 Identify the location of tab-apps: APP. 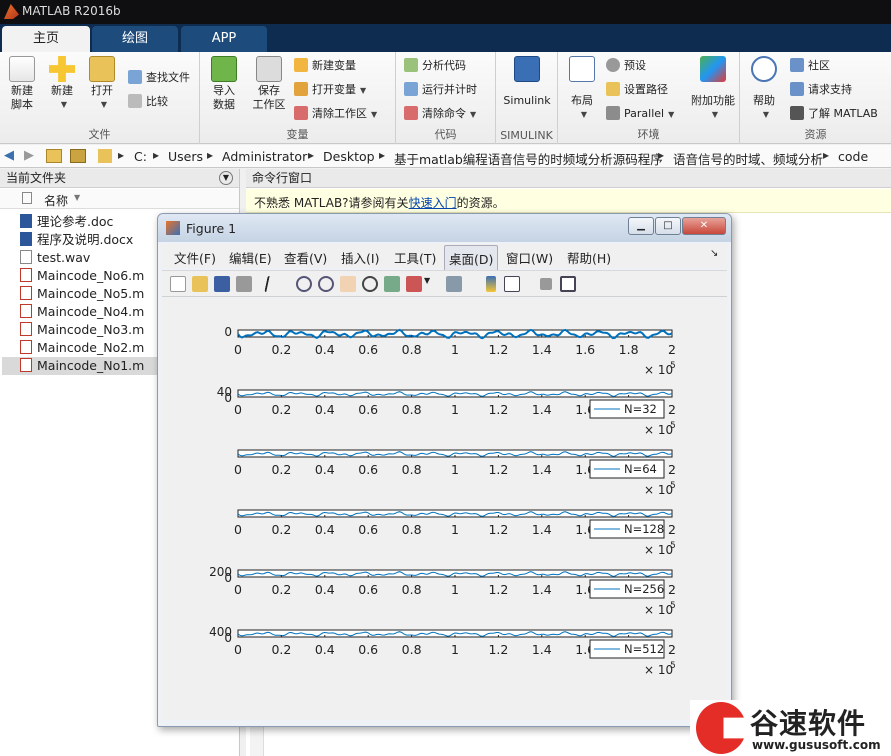
(224, 39).